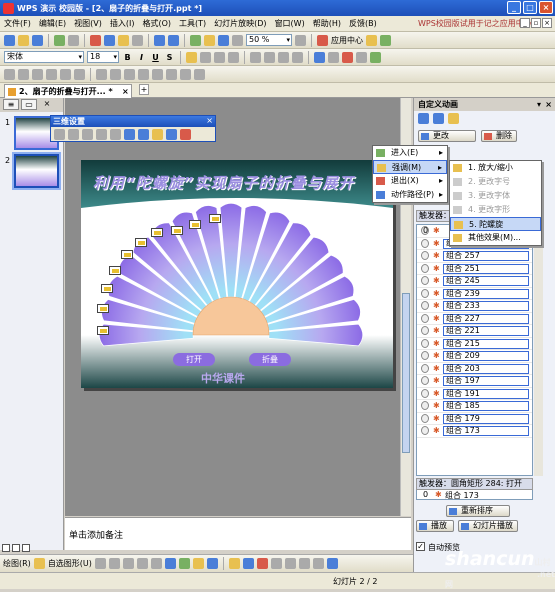 Image resolution: width=555 pixels, height=592 pixels. What do you see at coordinates (100, 563) in the screenshot?
I see `line-icon` at bounding box center [100, 563].